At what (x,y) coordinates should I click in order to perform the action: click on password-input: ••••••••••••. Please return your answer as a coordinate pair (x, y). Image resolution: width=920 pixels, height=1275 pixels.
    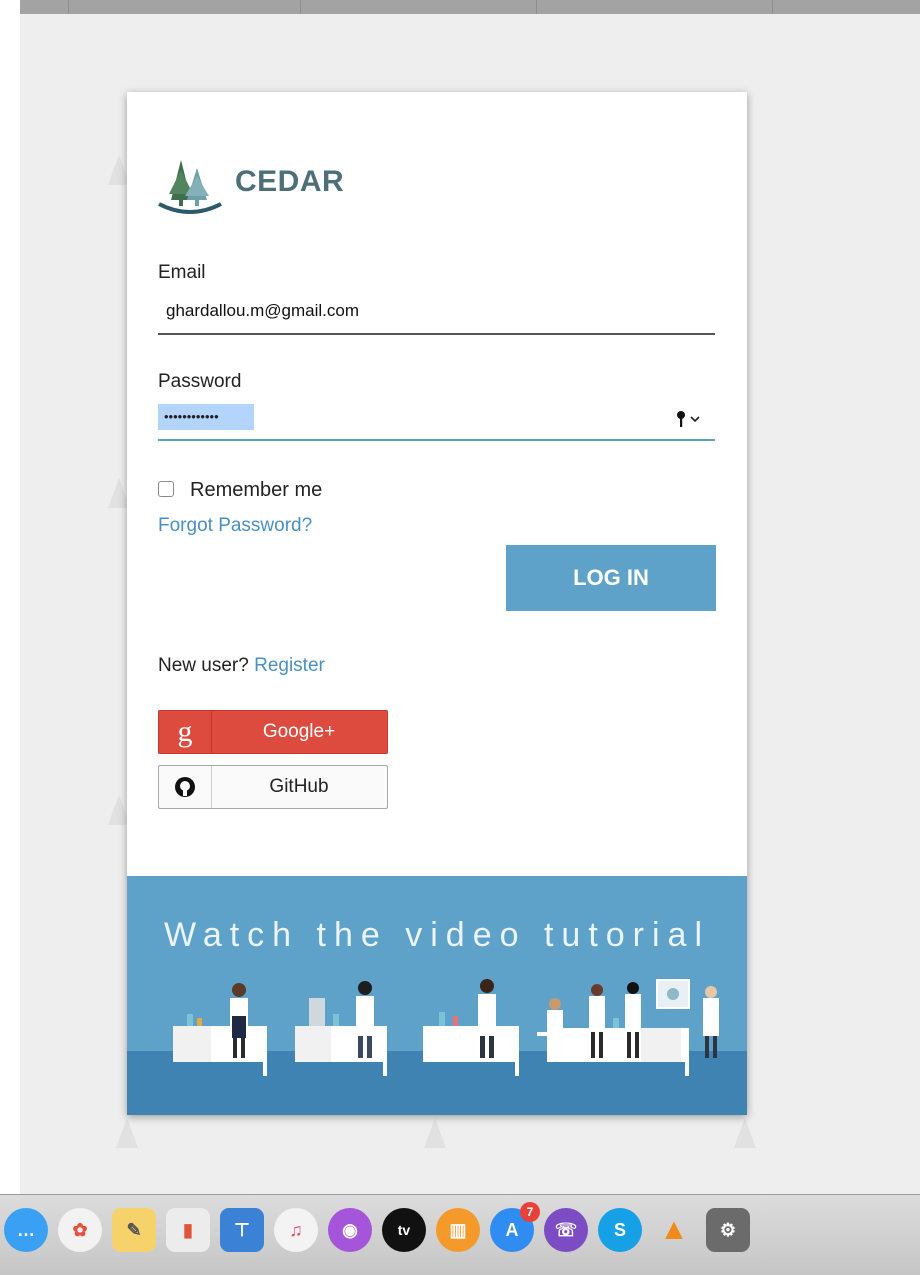
    Looking at the image, I should click on (206, 417).